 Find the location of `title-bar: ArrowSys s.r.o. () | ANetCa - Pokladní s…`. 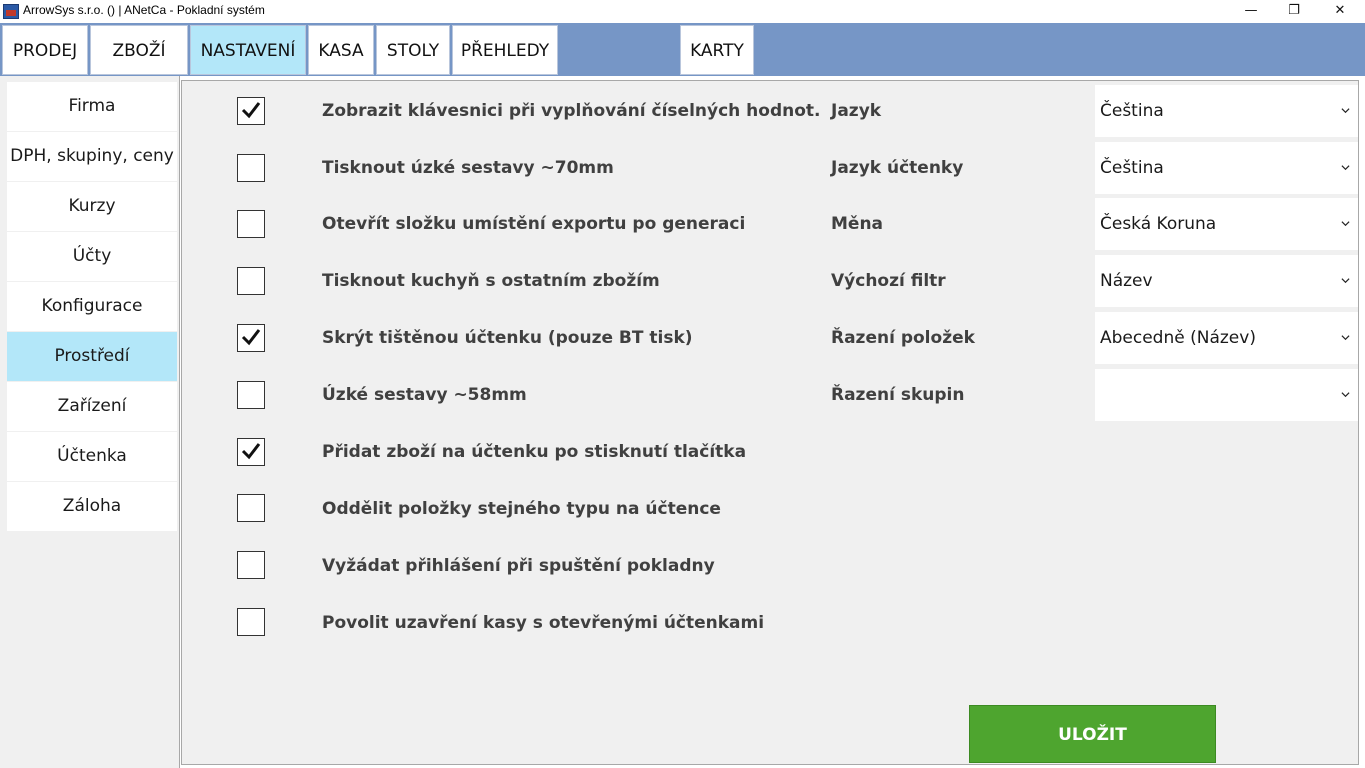

title-bar: ArrowSys s.r.o. () | ANetCa - Pokladní s… is located at coordinates (682, 11).